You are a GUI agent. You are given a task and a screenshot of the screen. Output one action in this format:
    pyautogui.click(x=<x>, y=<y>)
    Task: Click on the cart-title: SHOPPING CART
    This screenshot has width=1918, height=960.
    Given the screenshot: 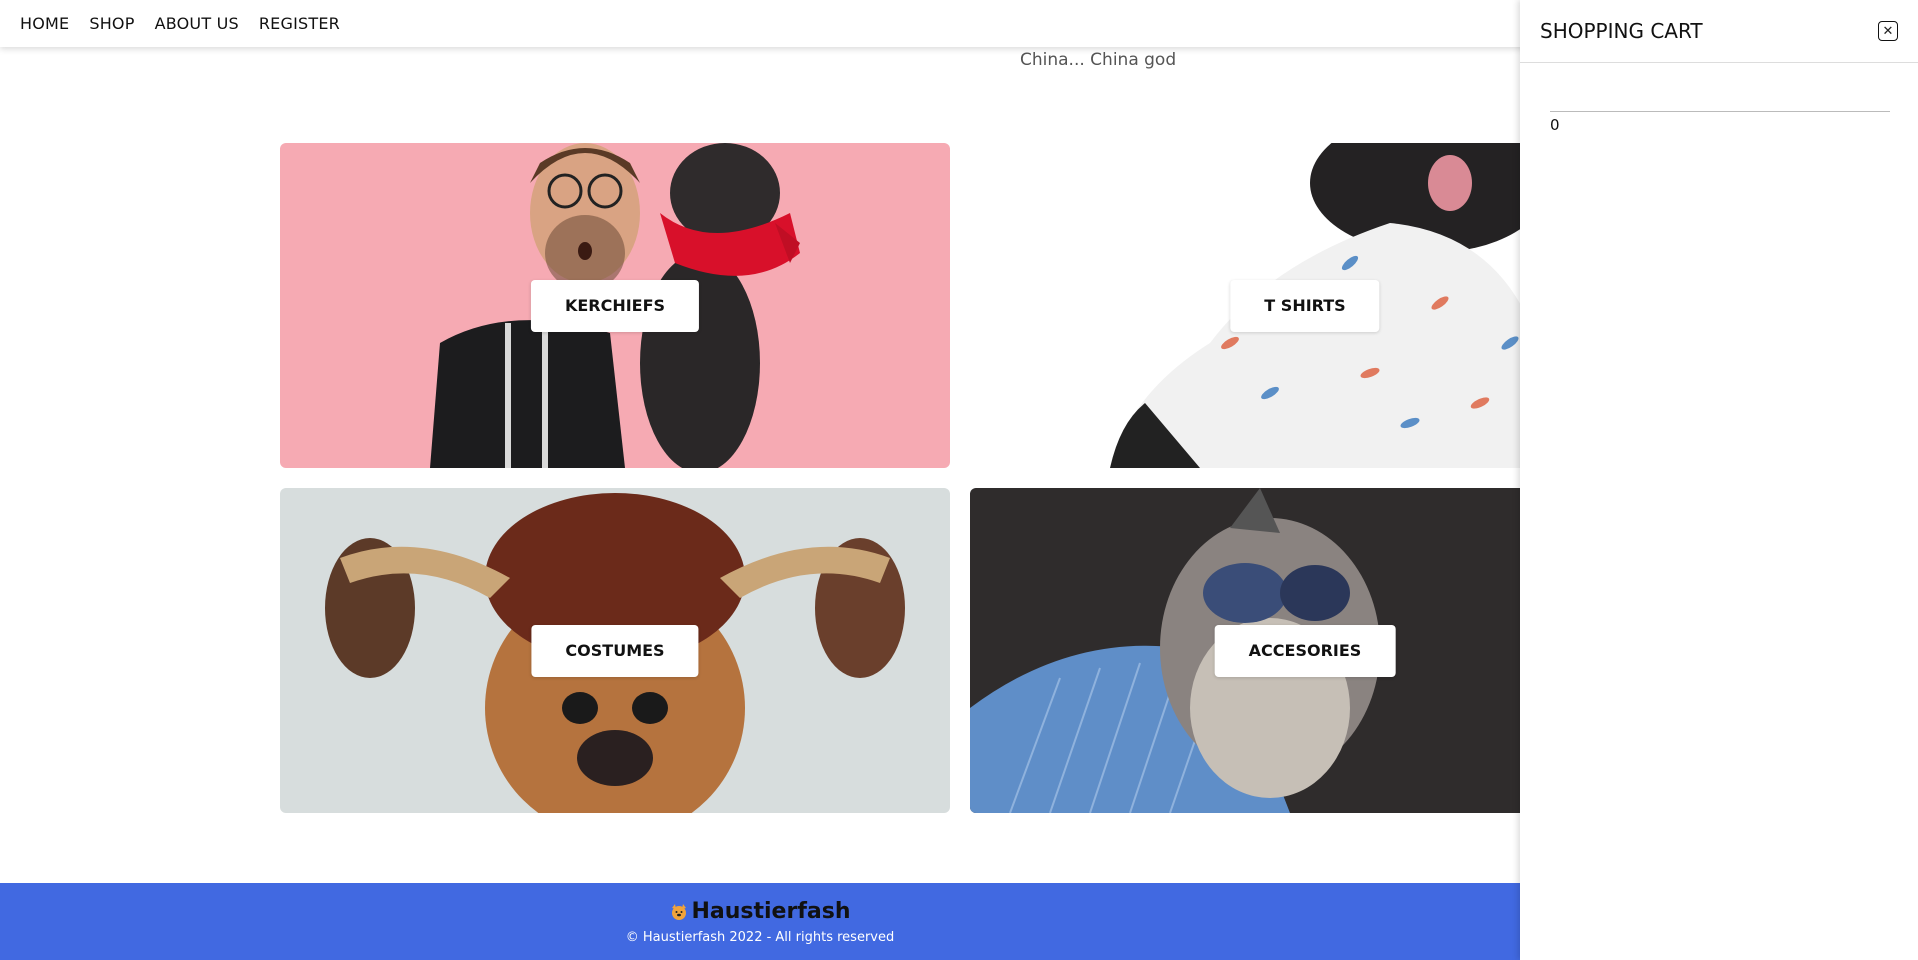 What is the action you would take?
    pyautogui.click(x=1621, y=31)
    